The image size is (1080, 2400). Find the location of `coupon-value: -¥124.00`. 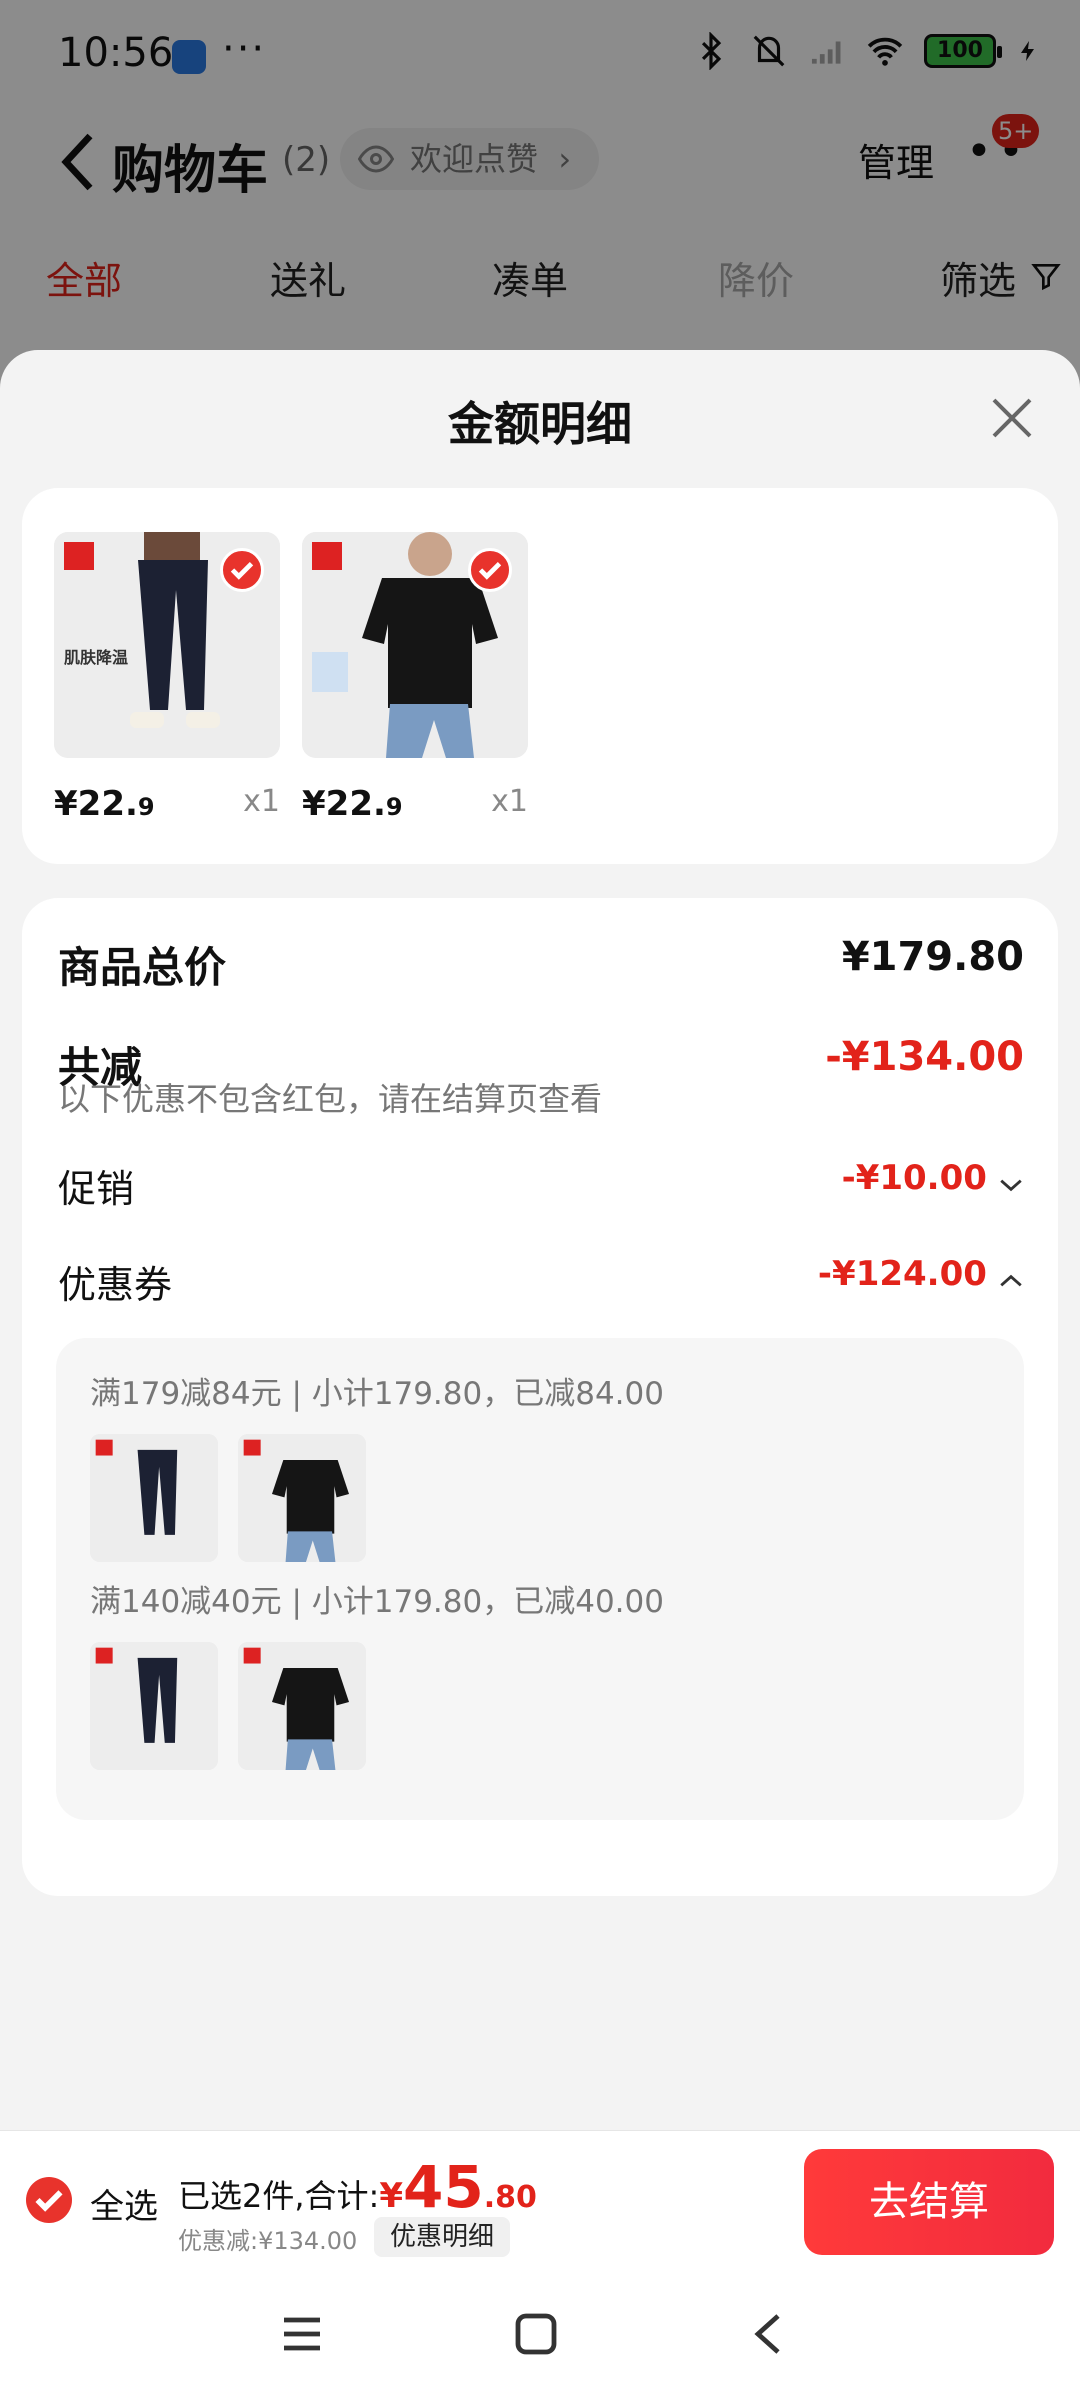

coupon-value: -¥124.00 is located at coordinates (902, 1274).